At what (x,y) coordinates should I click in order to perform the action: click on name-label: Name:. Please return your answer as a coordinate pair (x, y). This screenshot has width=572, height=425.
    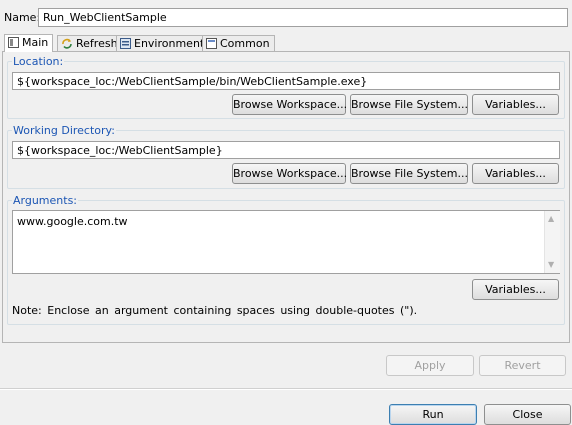
    Looking at the image, I should click on (22, 17).